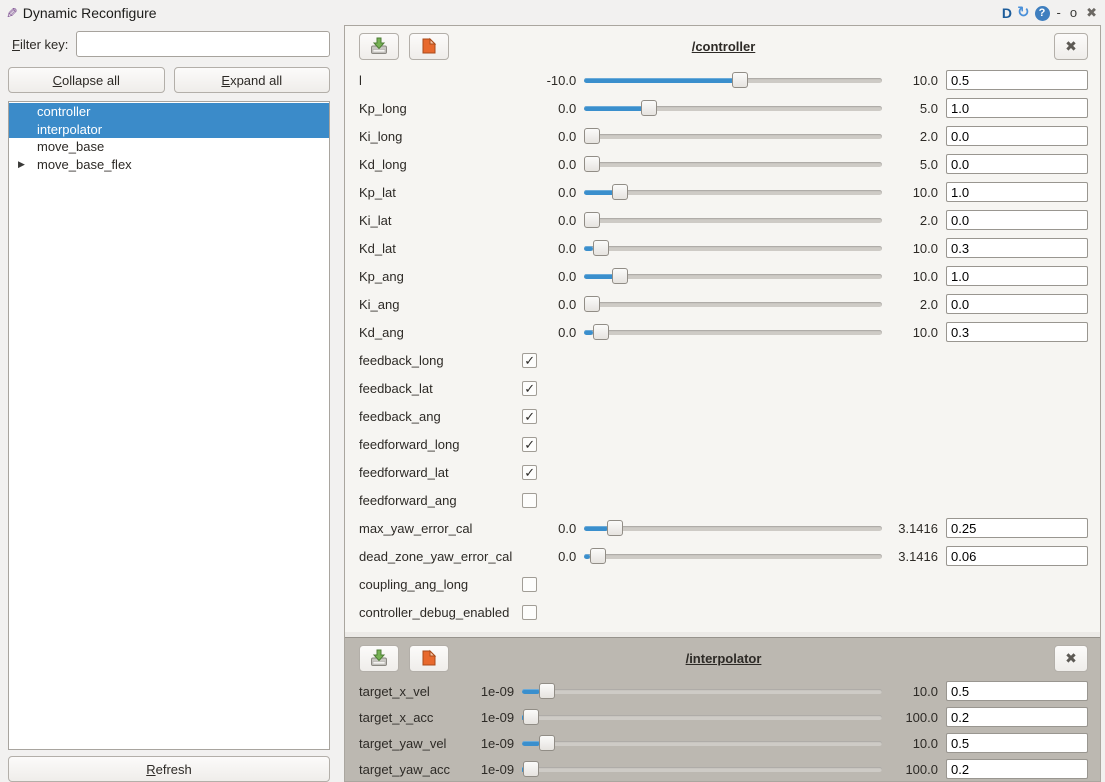 The height and width of the screenshot is (782, 1105). I want to click on param-min-value: 1e-09, so click(497, 717).